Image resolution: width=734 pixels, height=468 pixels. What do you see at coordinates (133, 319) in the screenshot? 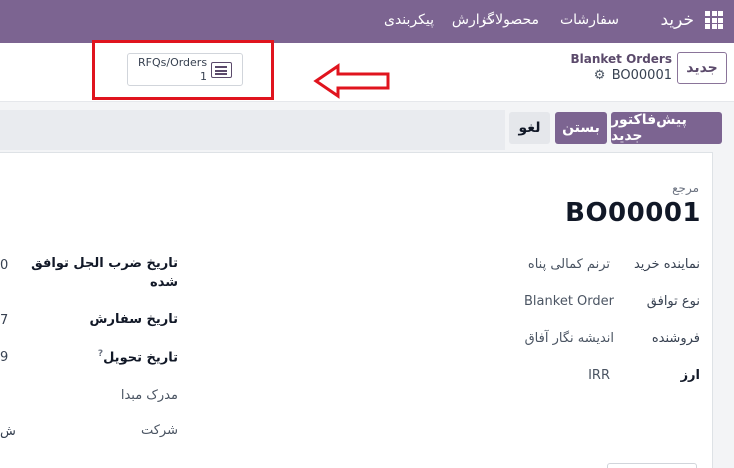
I see `order-date-label: تاریخ سفارش` at bounding box center [133, 319].